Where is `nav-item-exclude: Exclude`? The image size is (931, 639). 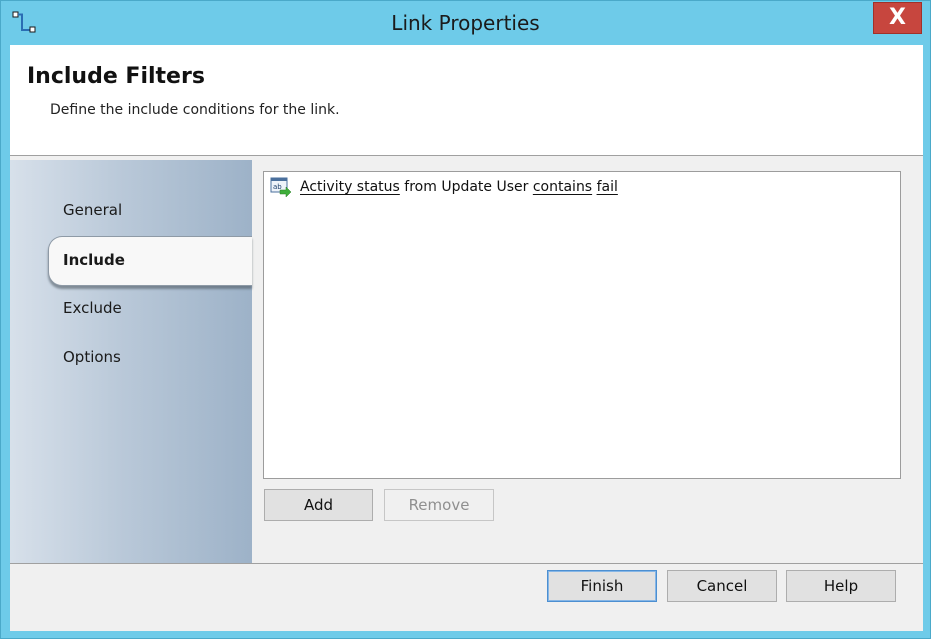 nav-item-exclude: Exclude is located at coordinates (92, 308).